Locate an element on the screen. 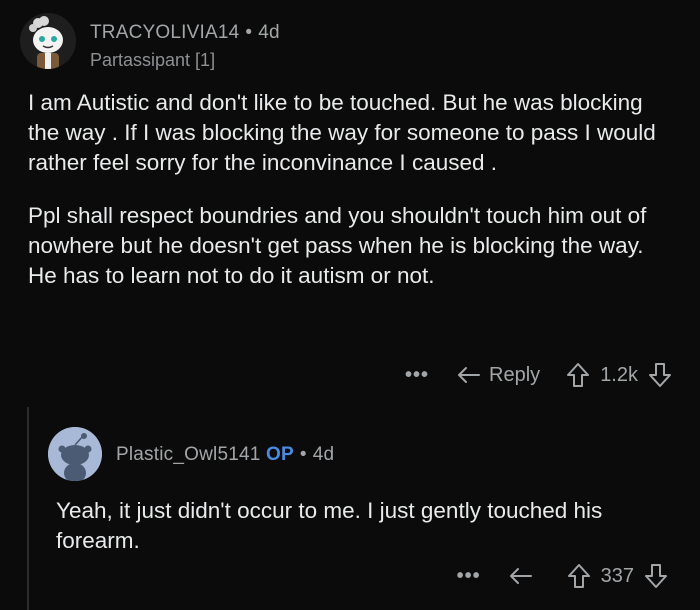  thread-line is located at coordinates (28, 508).